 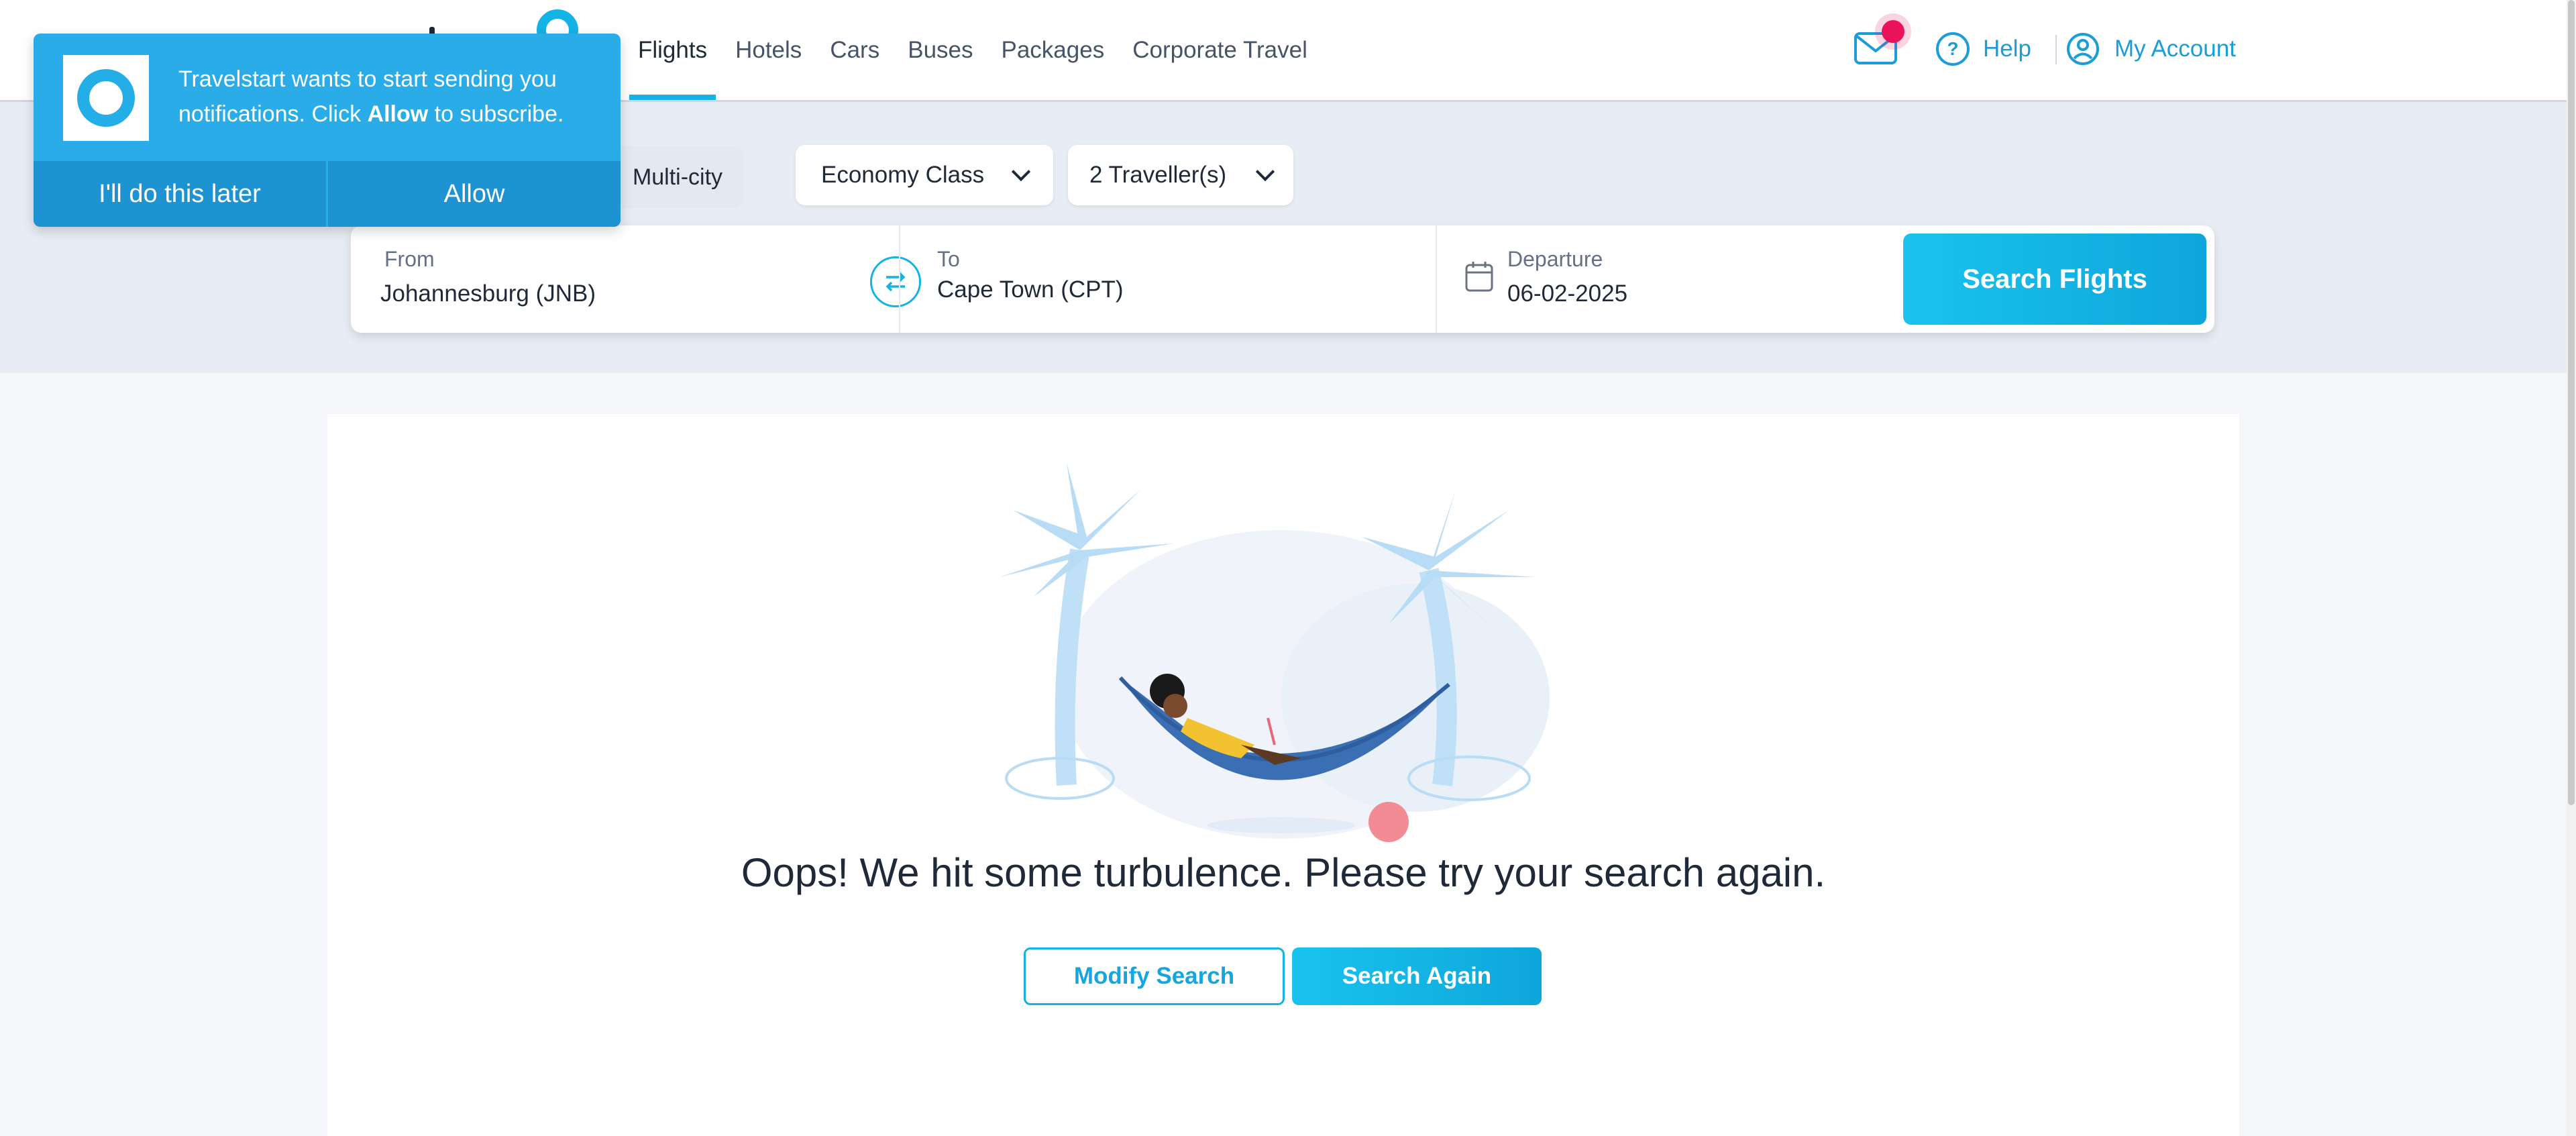 What do you see at coordinates (677, 177) in the screenshot?
I see `trip-type-multi-city: Multi-city` at bounding box center [677, 177].